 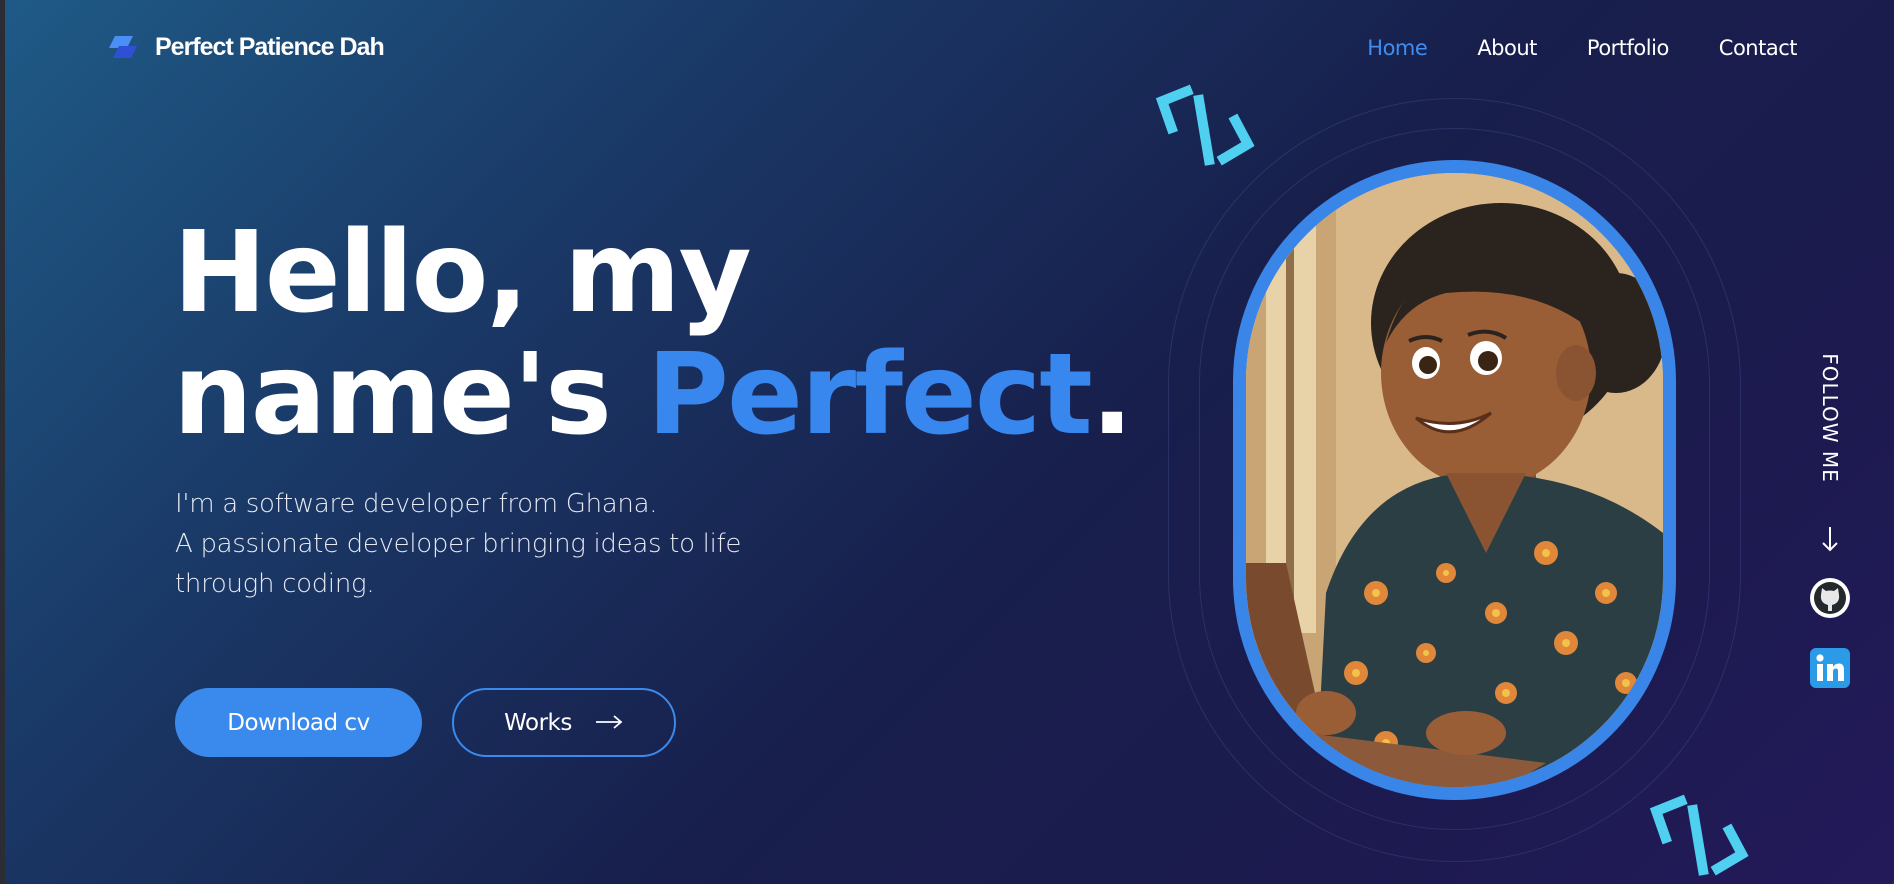 I want to click on follow-me-label: FOLLOW ME, so click(x=1830, y=418).